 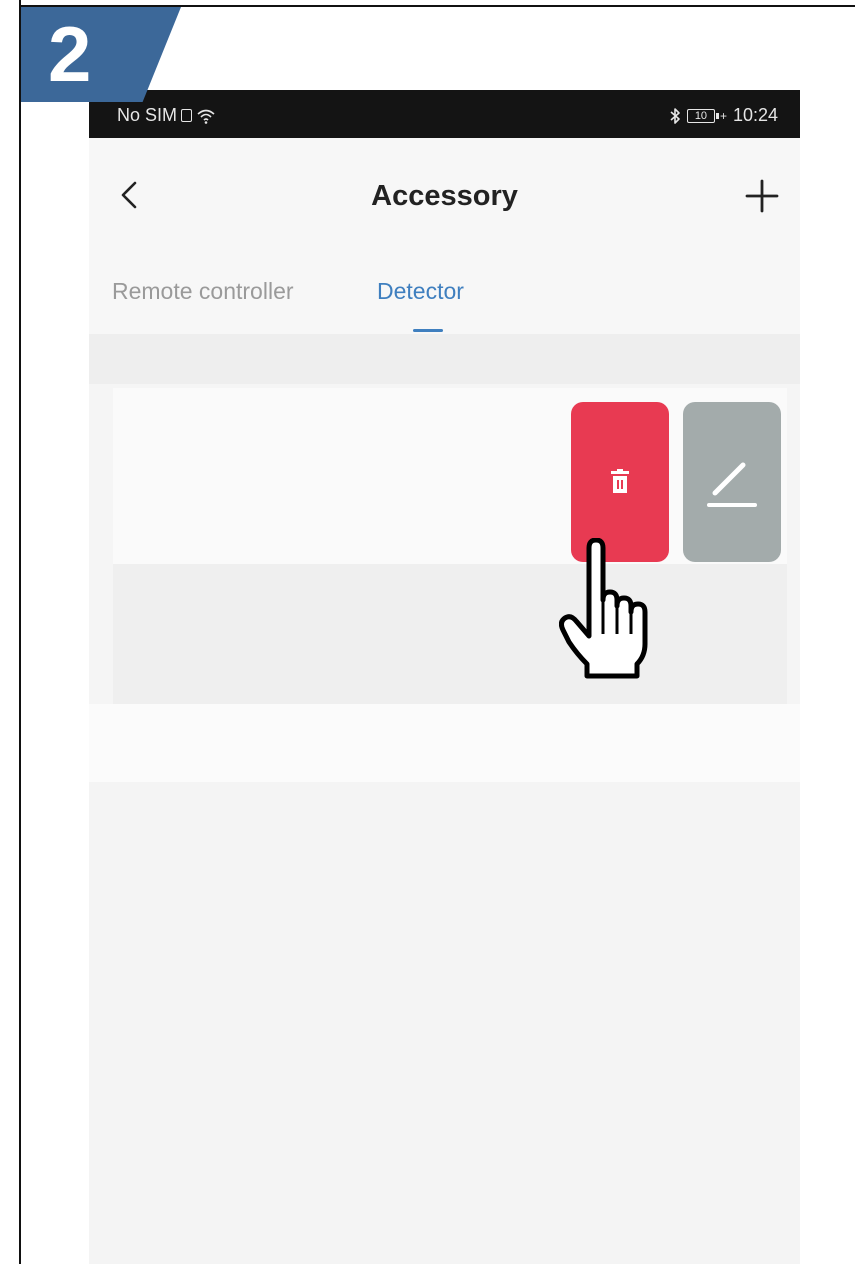 I want to click on battery-level: 10, so click(x=700, y=115).